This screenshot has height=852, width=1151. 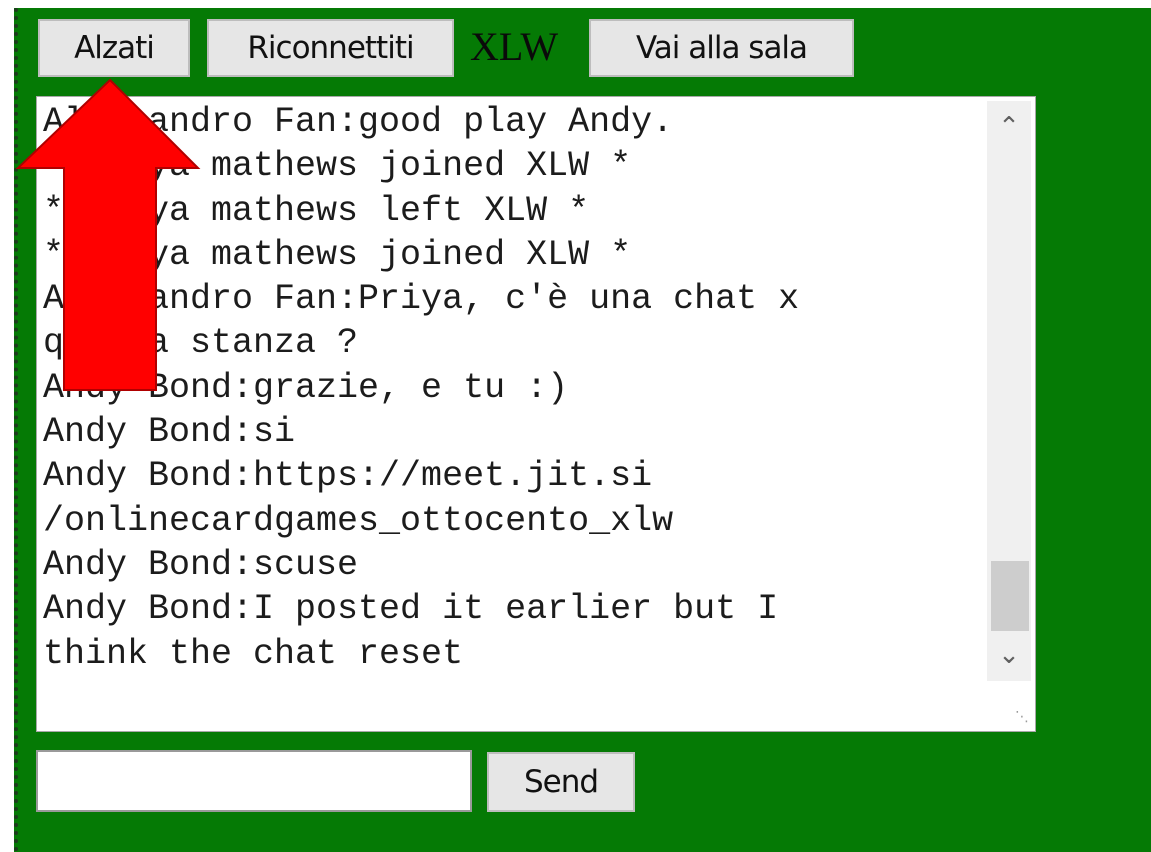 I want to click on chat-message: Andy Bond:scuse, so click(x=201, y=564).